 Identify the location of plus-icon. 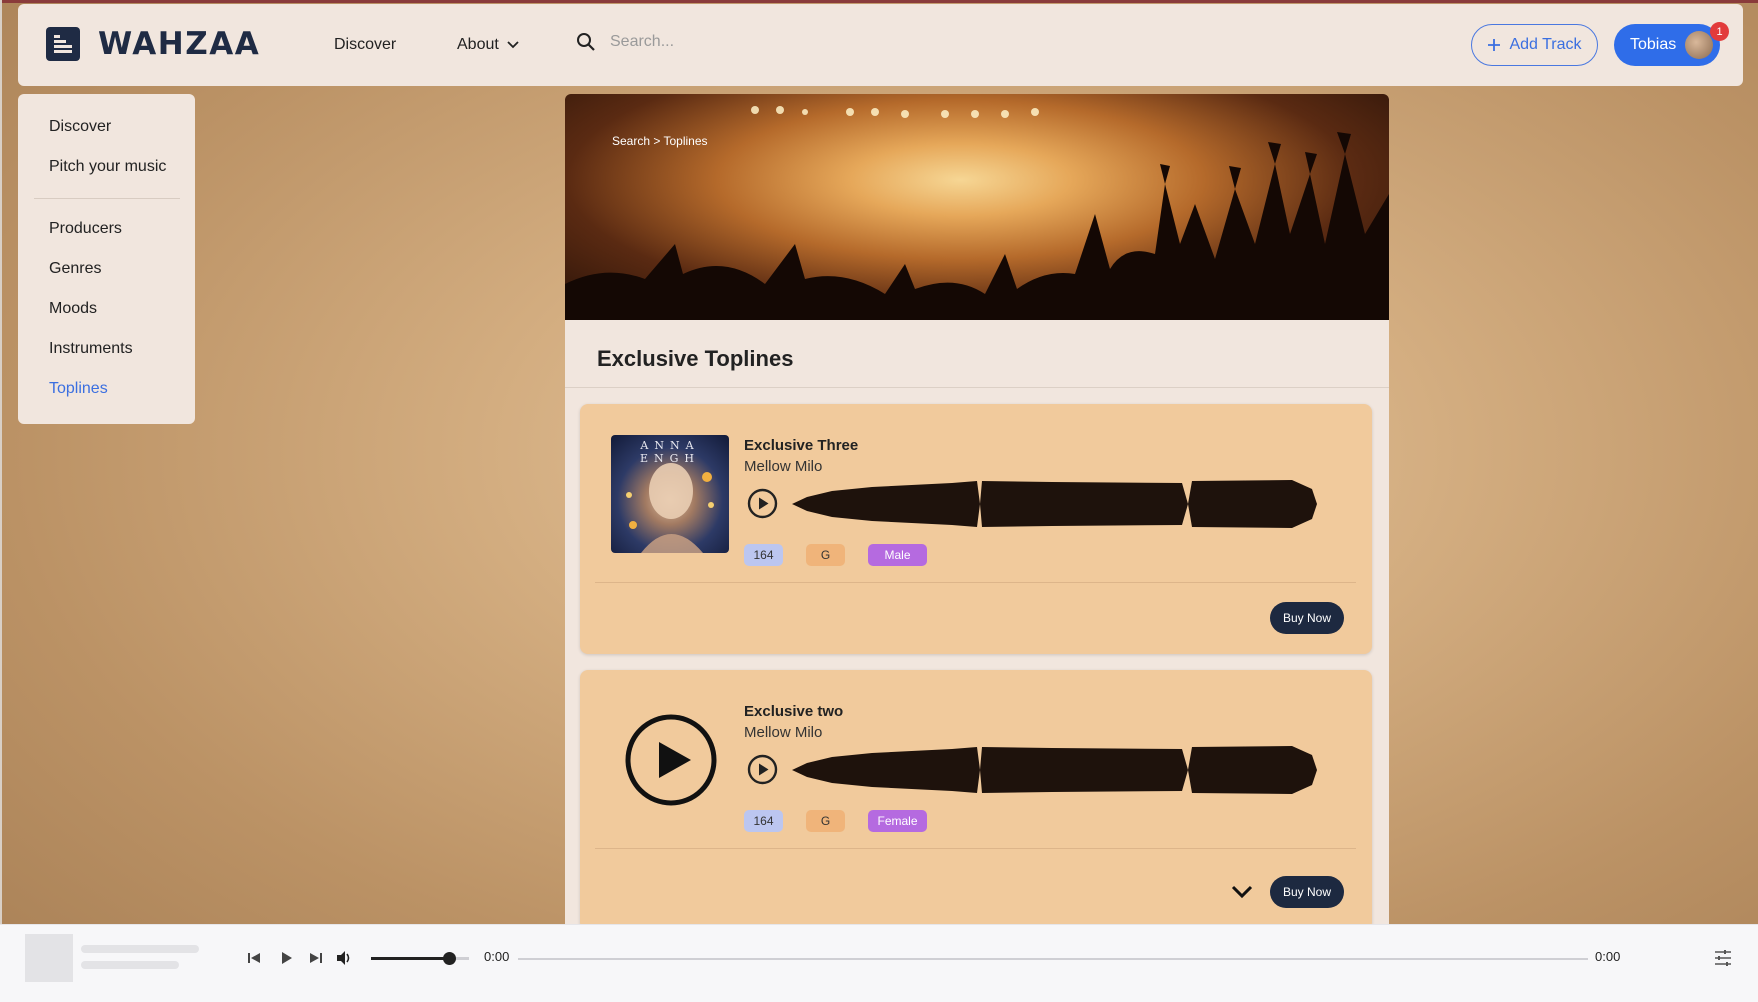
(1494, 45).